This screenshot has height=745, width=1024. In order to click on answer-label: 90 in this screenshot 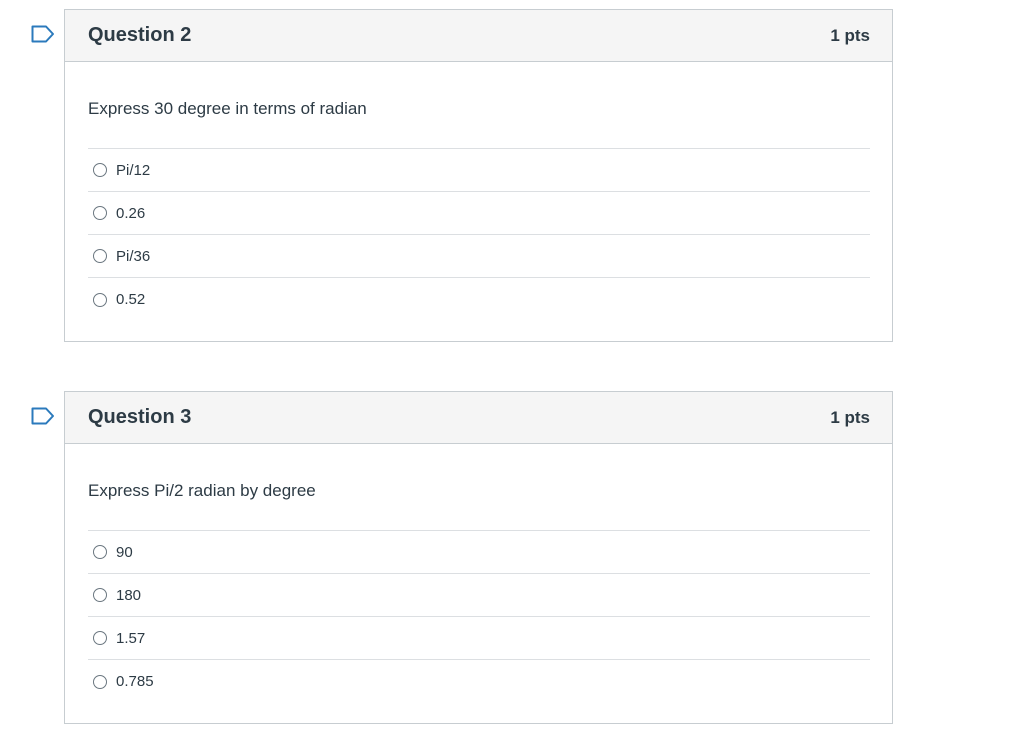, I will do `click(124, 552)`.